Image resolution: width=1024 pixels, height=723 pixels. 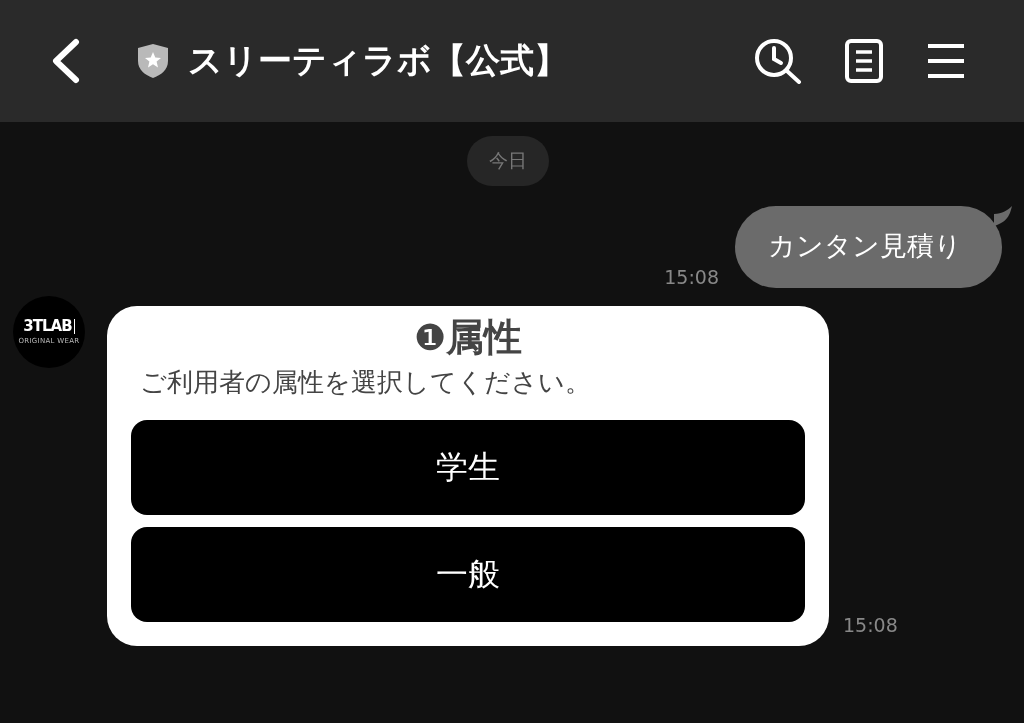 I want to click on notes-icon, so click(x=864, y=61).